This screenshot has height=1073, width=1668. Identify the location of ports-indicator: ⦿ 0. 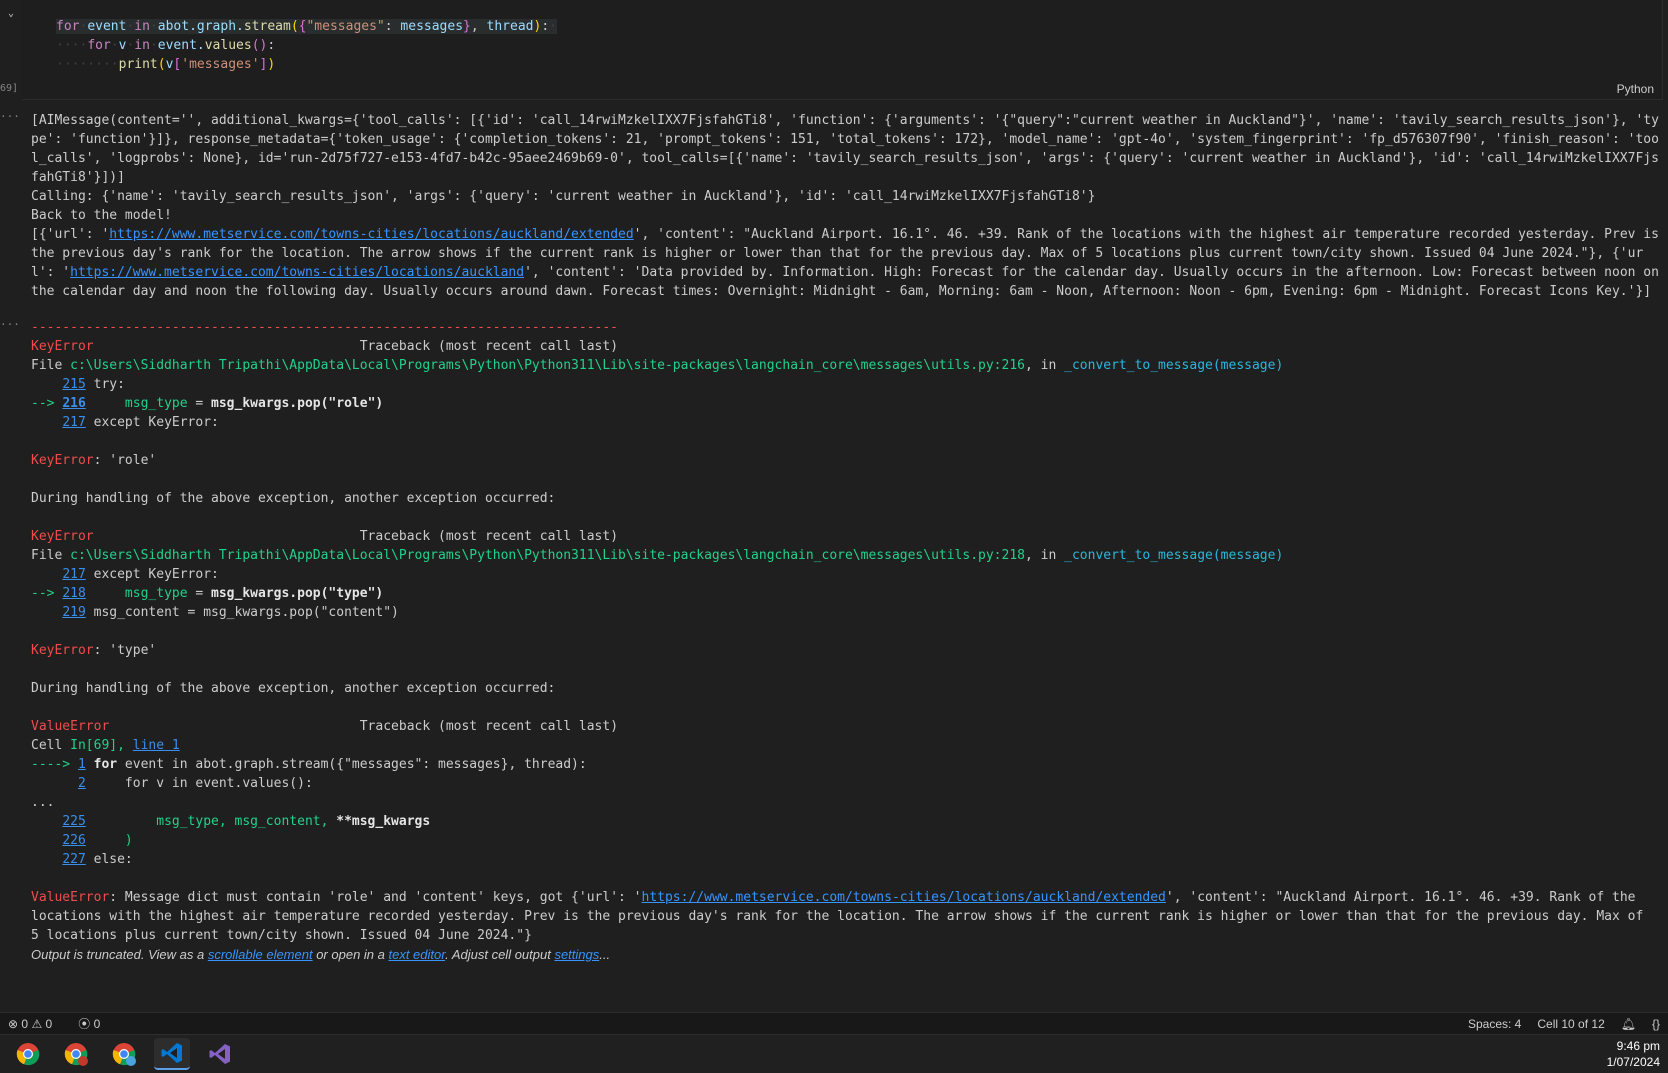
(89, 1024).